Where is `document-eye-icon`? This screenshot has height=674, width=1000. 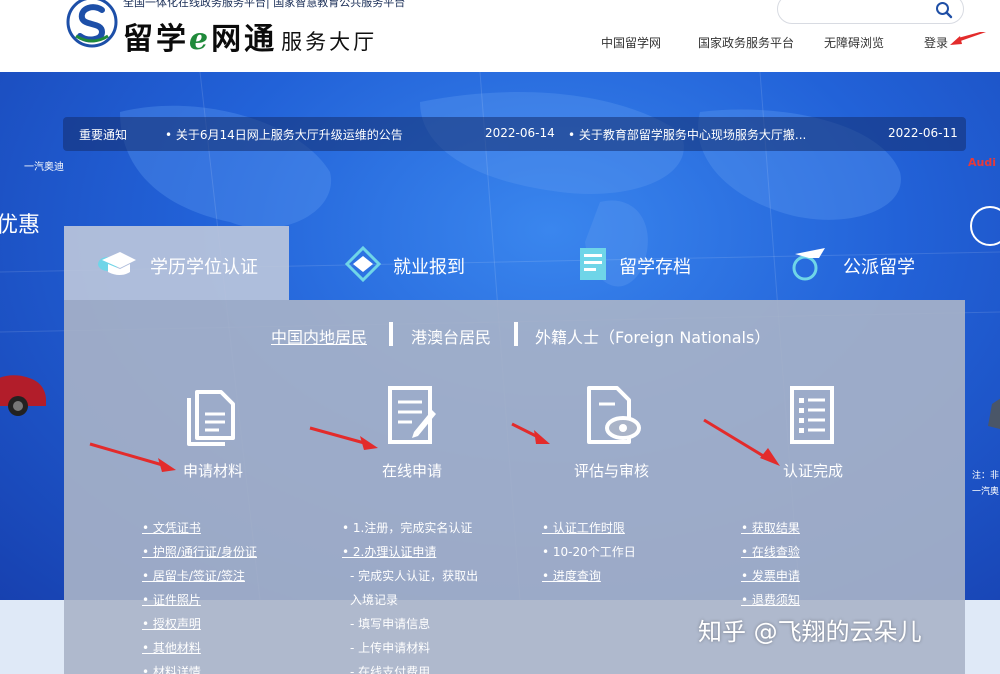 document-eye-icon is located at coordinates (614, 415).